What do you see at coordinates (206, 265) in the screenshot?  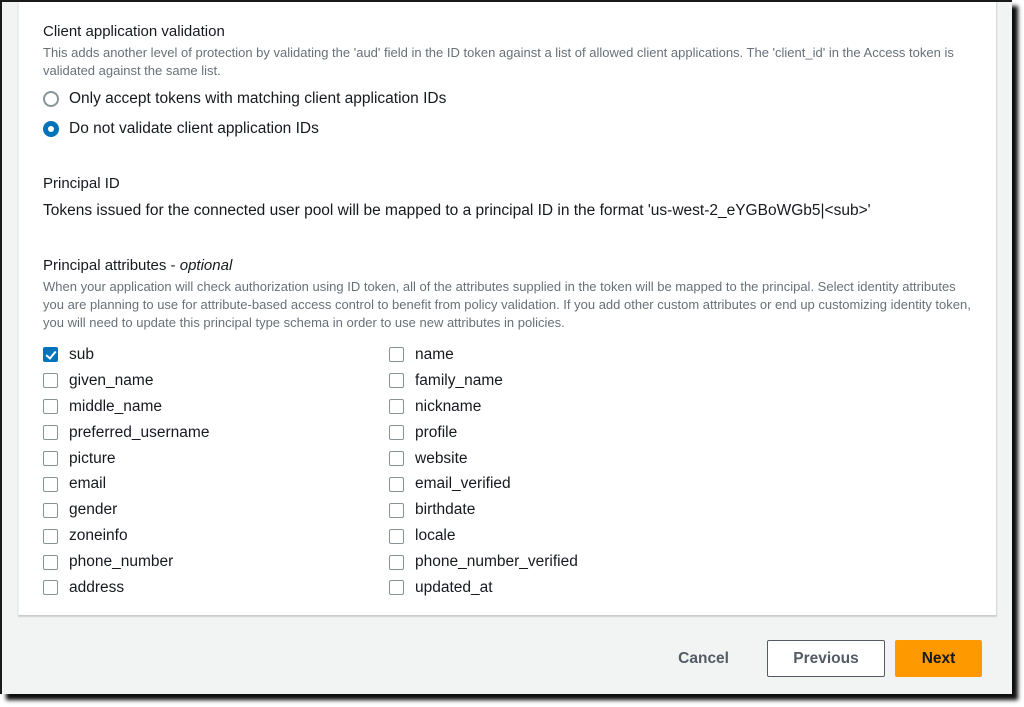 I see `optional-tag: optional` at bounding box center [206, 265].